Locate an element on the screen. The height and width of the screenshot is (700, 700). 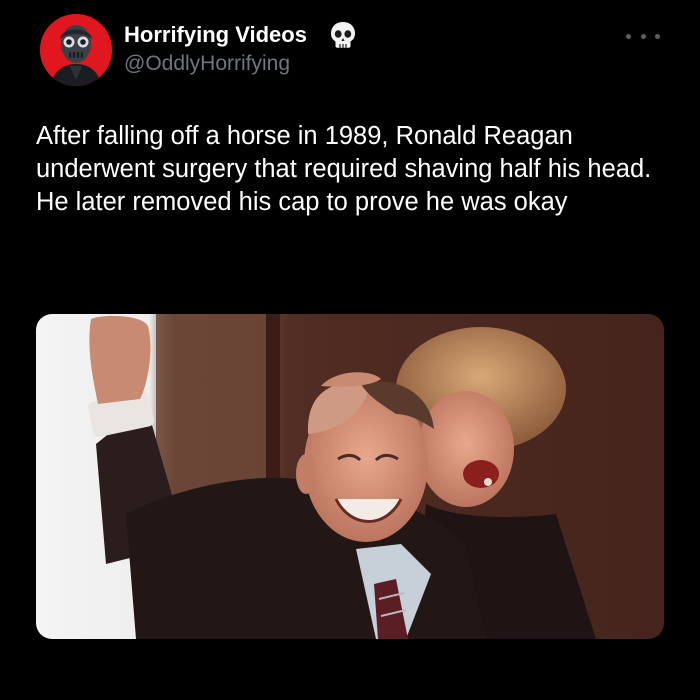
masked-figure-avatar-icon is located at coordinates (76, 50).